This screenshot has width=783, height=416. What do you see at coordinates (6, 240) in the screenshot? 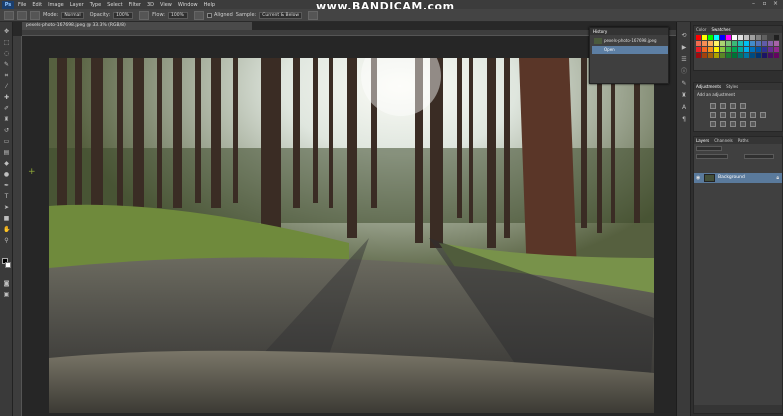
I see `zoom-tool-icon: ⚲` at bounding box center [6, 240].